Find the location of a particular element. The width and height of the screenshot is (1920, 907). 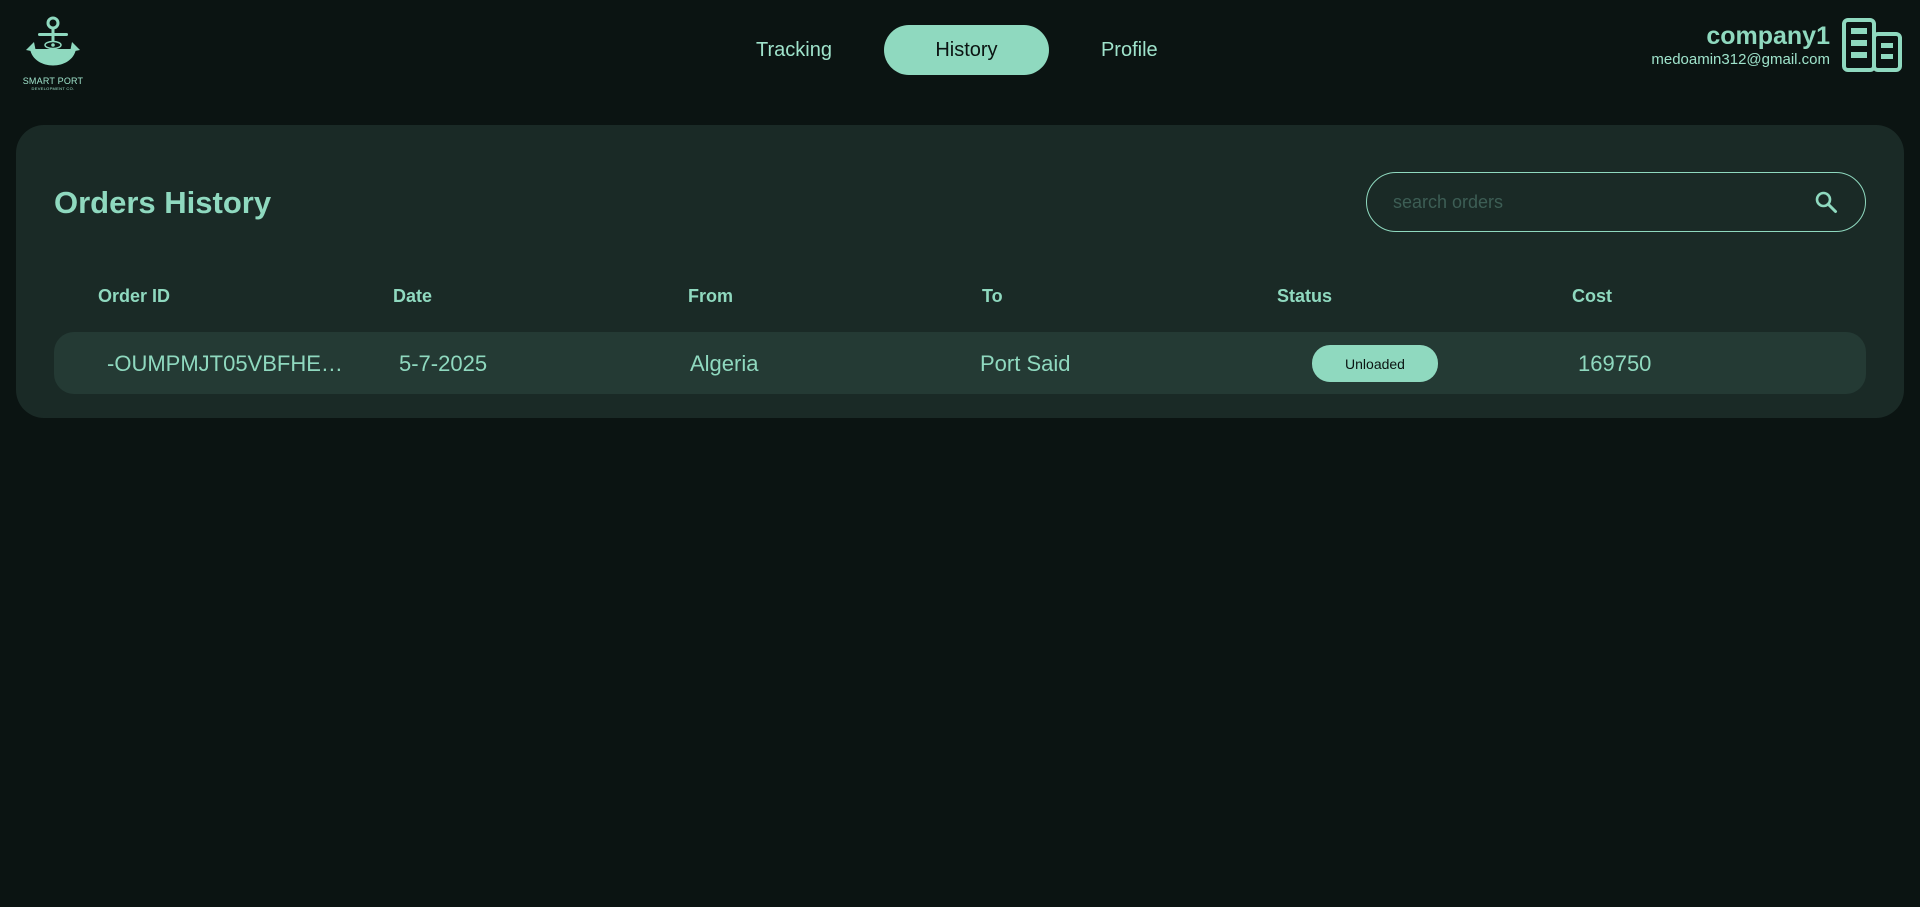

search-icon is located at coordinates (1826, 202).